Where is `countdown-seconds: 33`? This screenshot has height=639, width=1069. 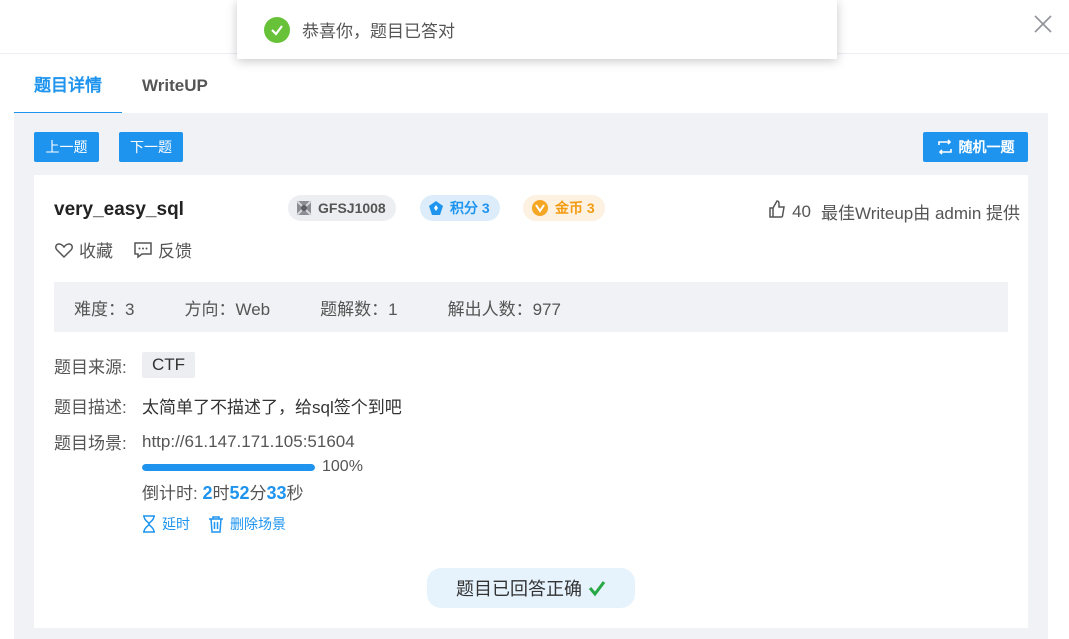
countdown-seconds: 33 is located at coordinates (276, 493).